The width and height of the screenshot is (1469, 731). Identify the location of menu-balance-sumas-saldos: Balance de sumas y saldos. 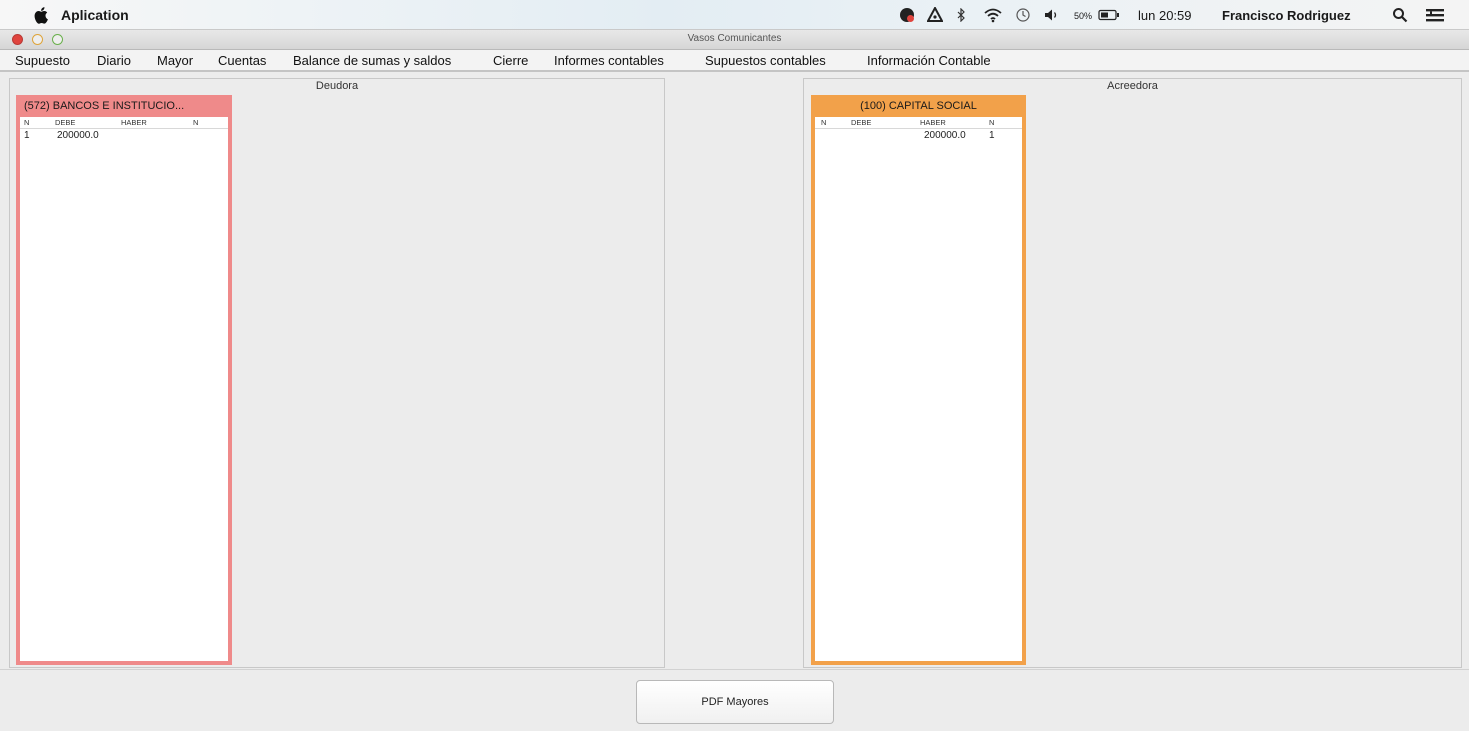
(372, 60).